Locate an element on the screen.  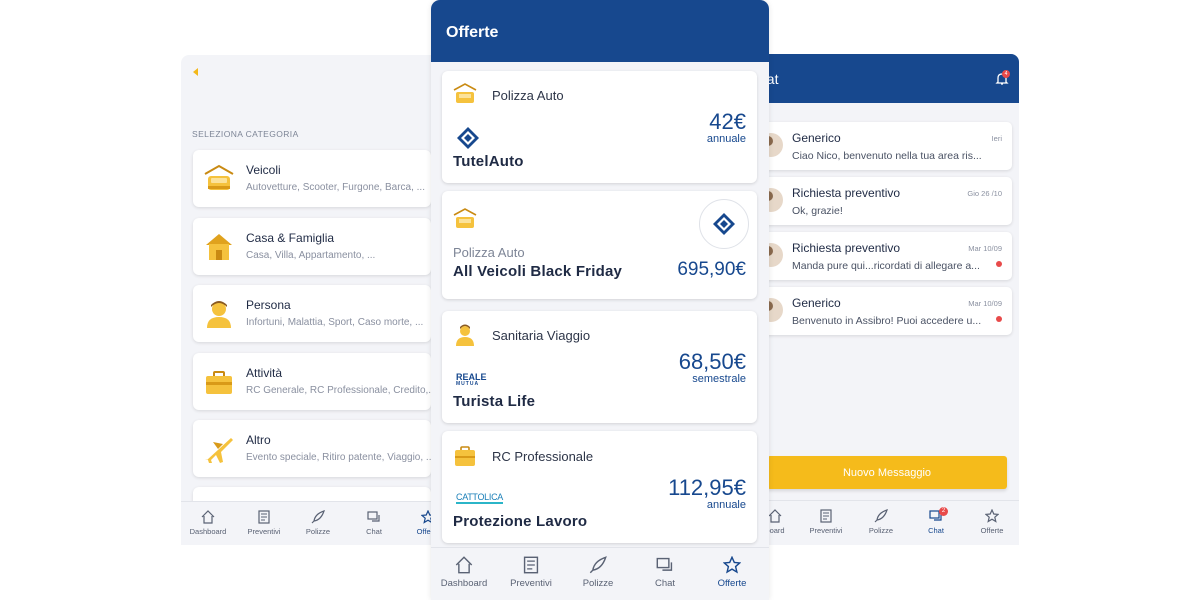
offer-price: 695,90€ is located at coordinates (711, 269).